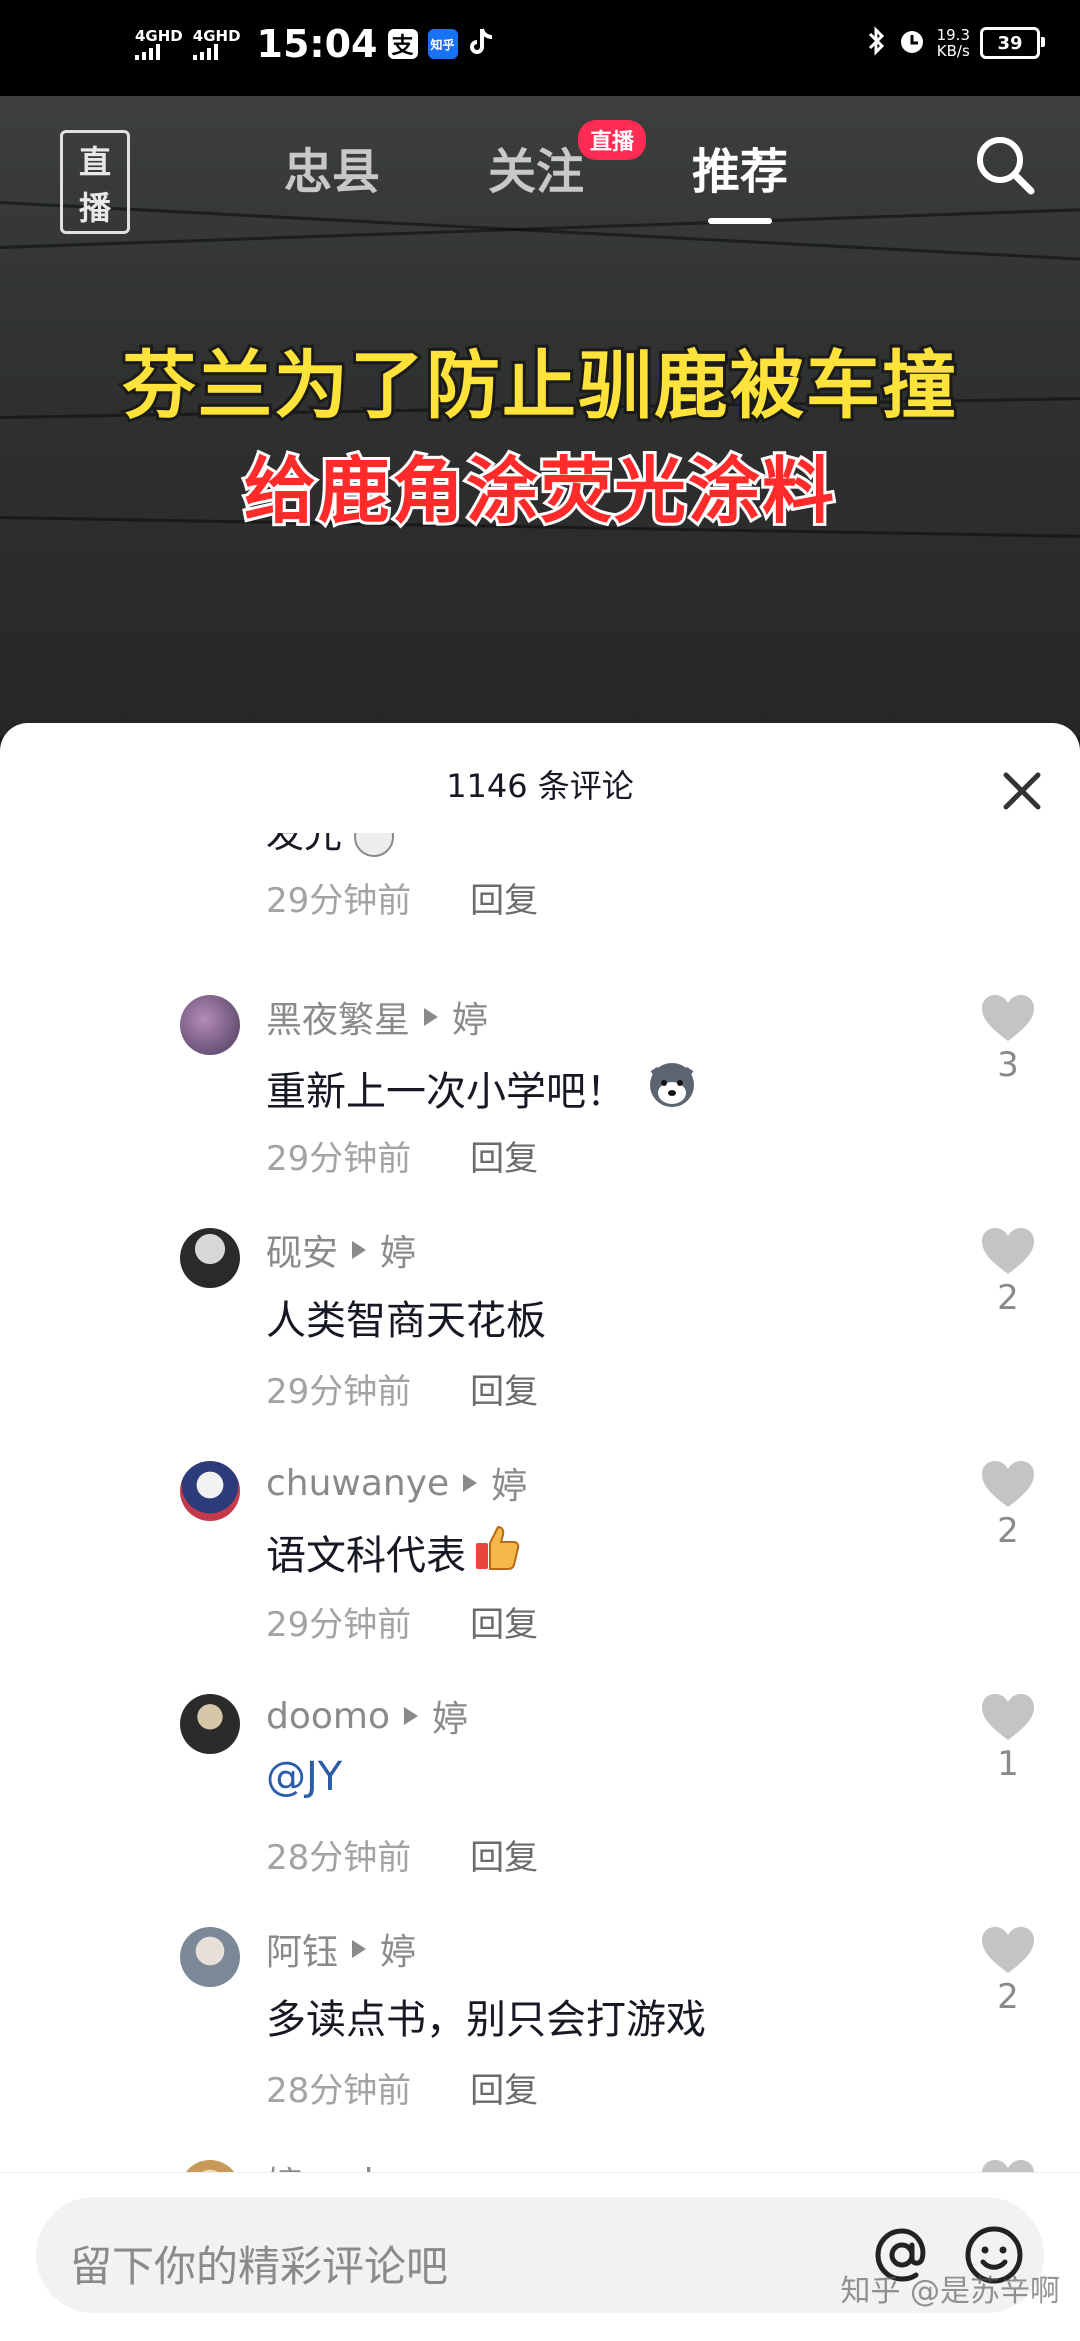 This screenshot has height=2341, width=1080. I want to click on comment-text-line: @JY, so click(304, 1777).